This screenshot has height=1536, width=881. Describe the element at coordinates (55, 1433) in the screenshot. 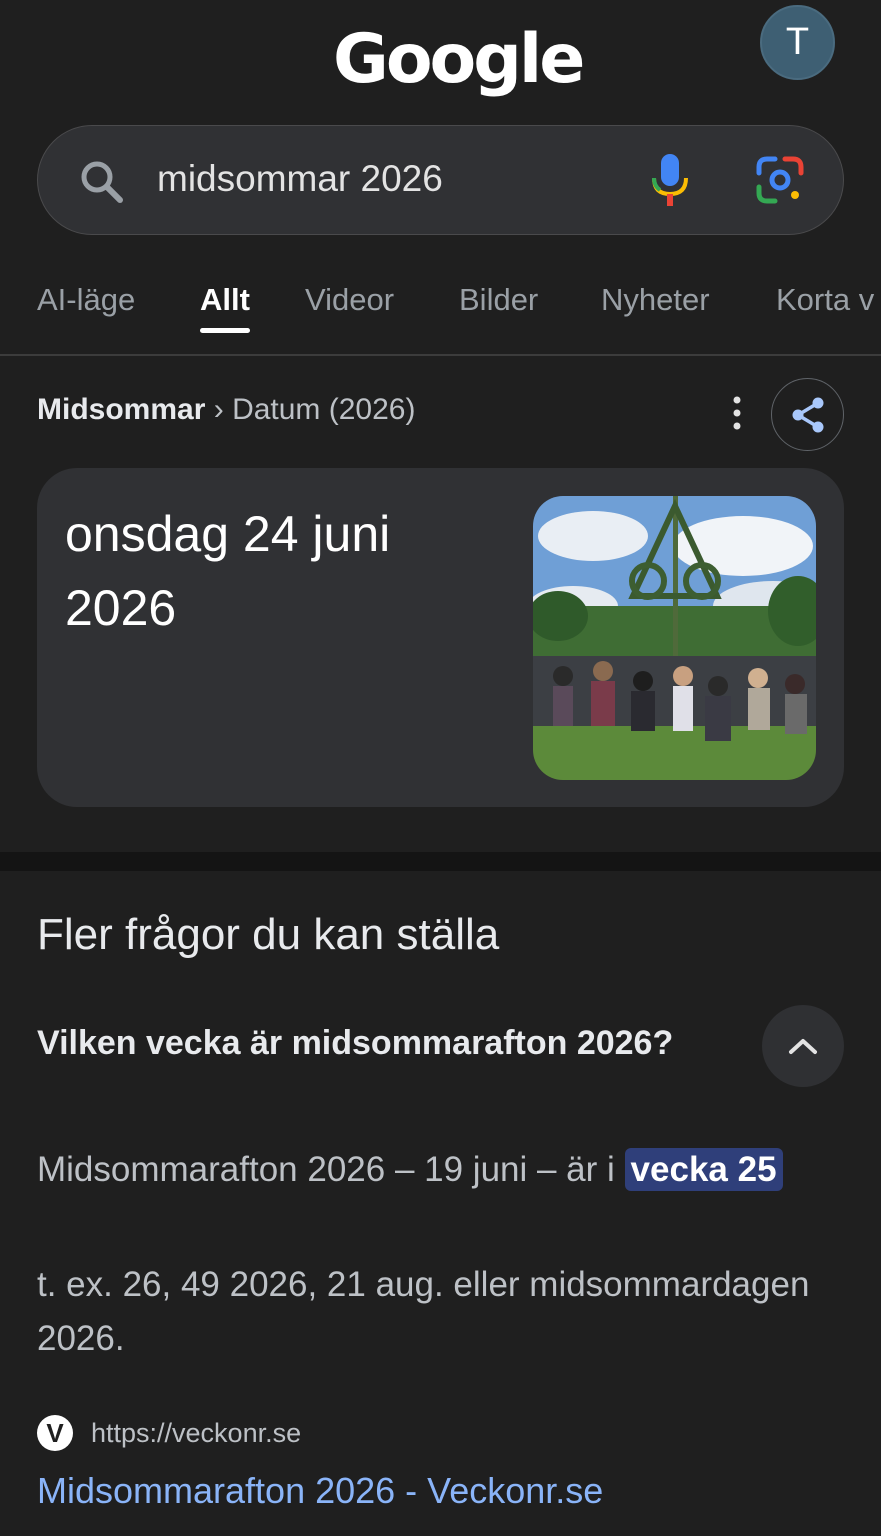

I see `veckonr-favicon-icon: V` at that location.